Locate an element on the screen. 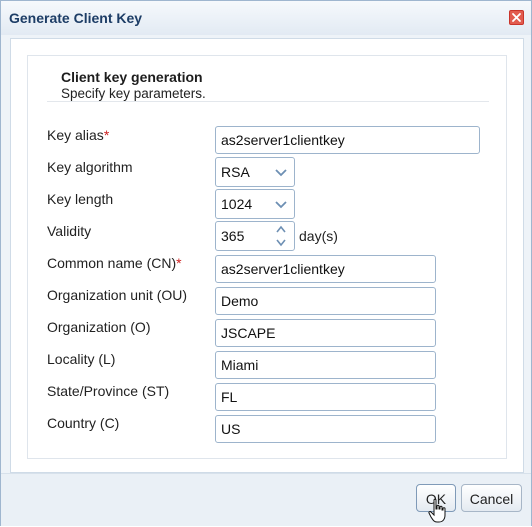 The width and height of the screenshot is (532, 527). dialog-footer: OK Cancel is located at coordinates (266, 499).